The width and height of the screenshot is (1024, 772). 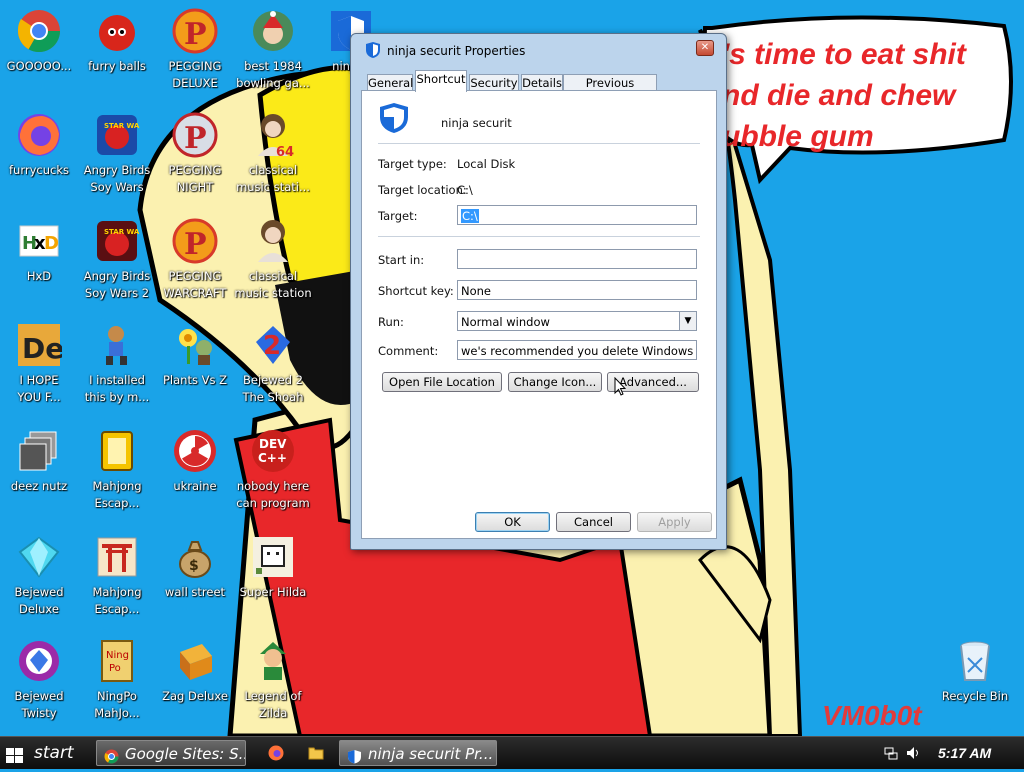 I want to click on windows-logo-icon, so click(x=14, y=754).